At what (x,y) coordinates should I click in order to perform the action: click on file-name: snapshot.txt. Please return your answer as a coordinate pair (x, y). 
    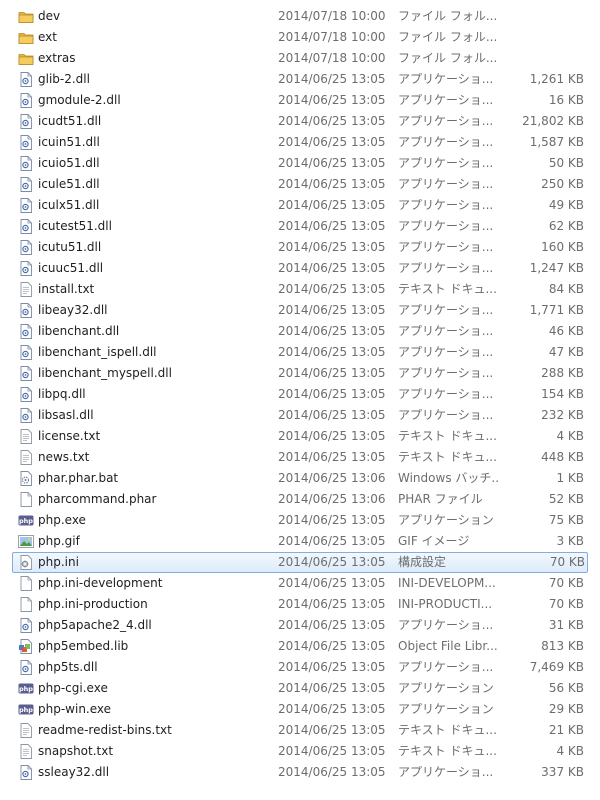
    Looking at the image, I should click on (76, 751).